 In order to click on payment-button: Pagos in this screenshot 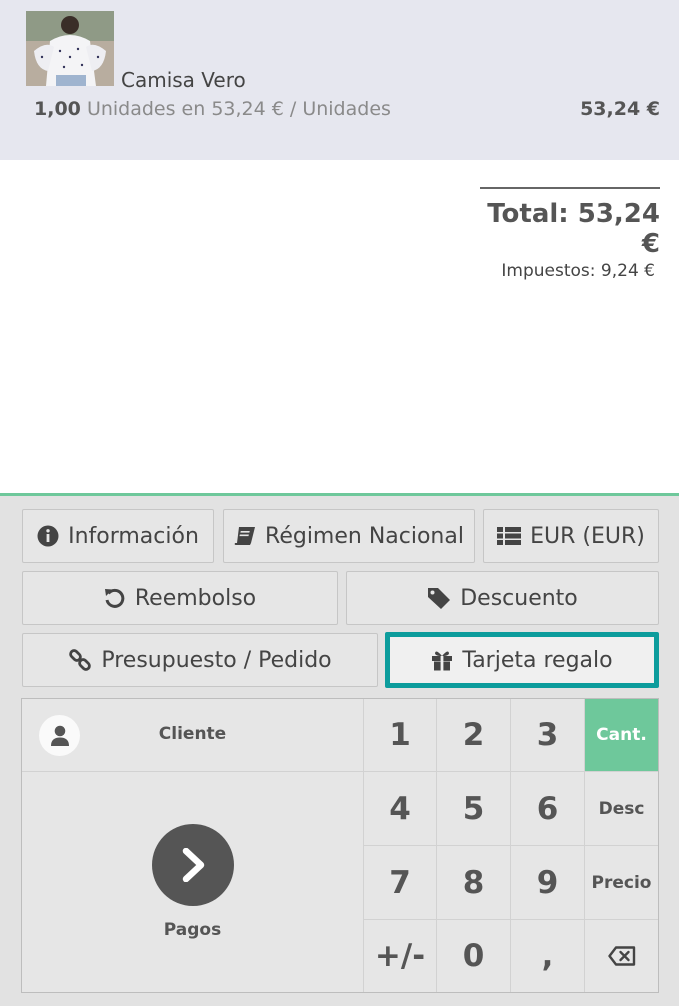, I will do `click(192, 882)`.